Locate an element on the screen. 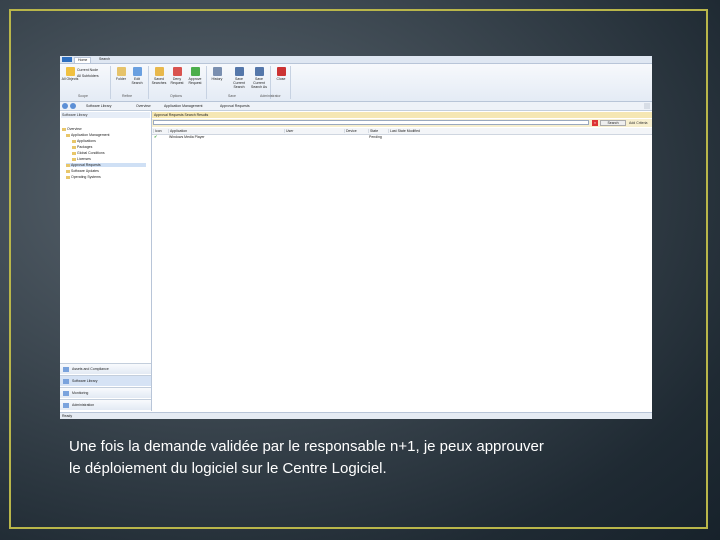  edit-search-icon is located at coordinates (137, 71).